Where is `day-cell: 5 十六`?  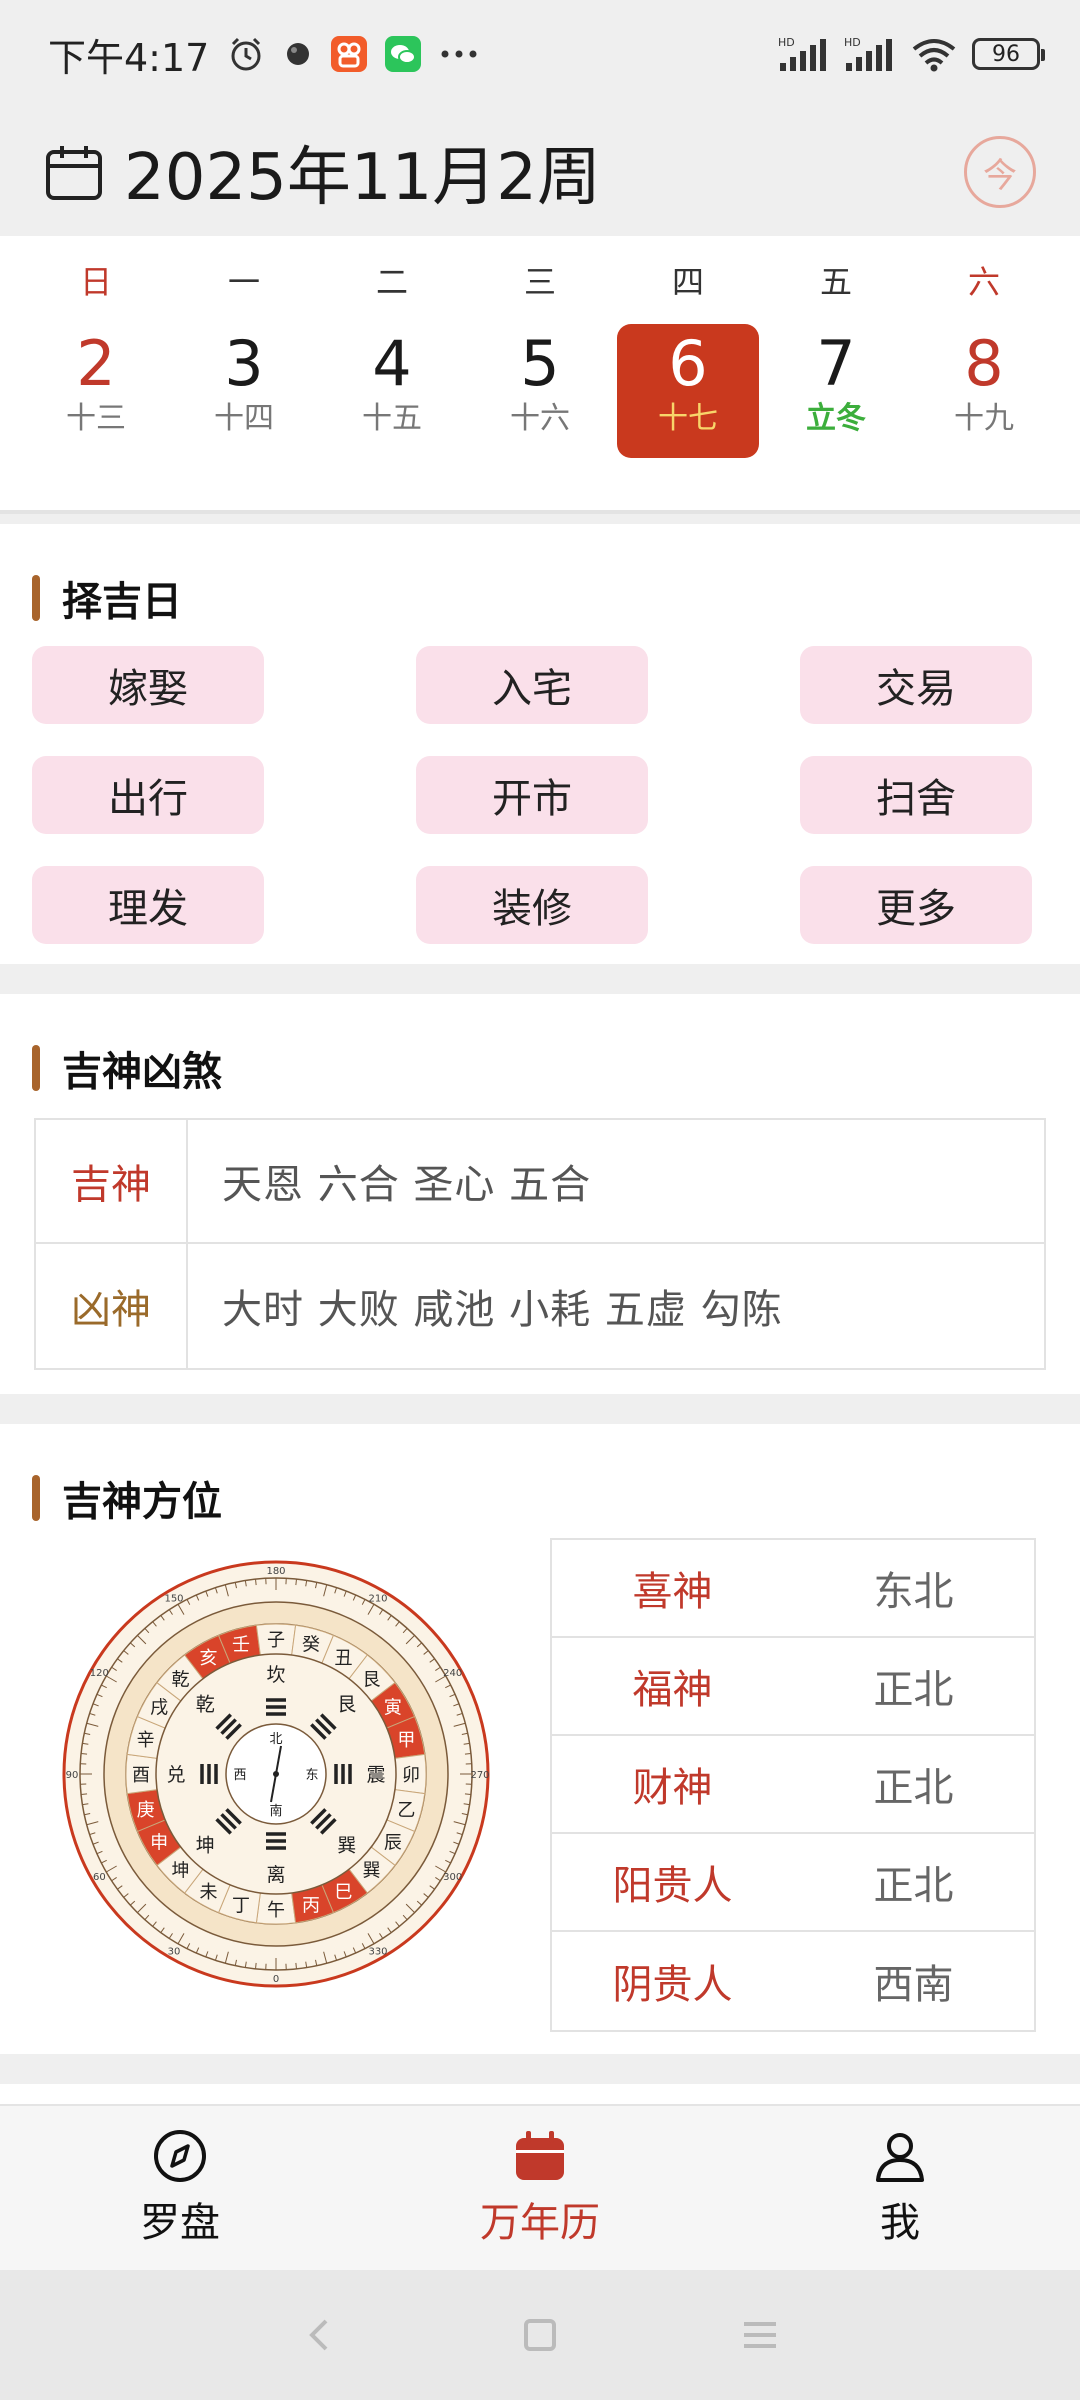 day-cell: 5 十六 is located at coordinates (540, 391).